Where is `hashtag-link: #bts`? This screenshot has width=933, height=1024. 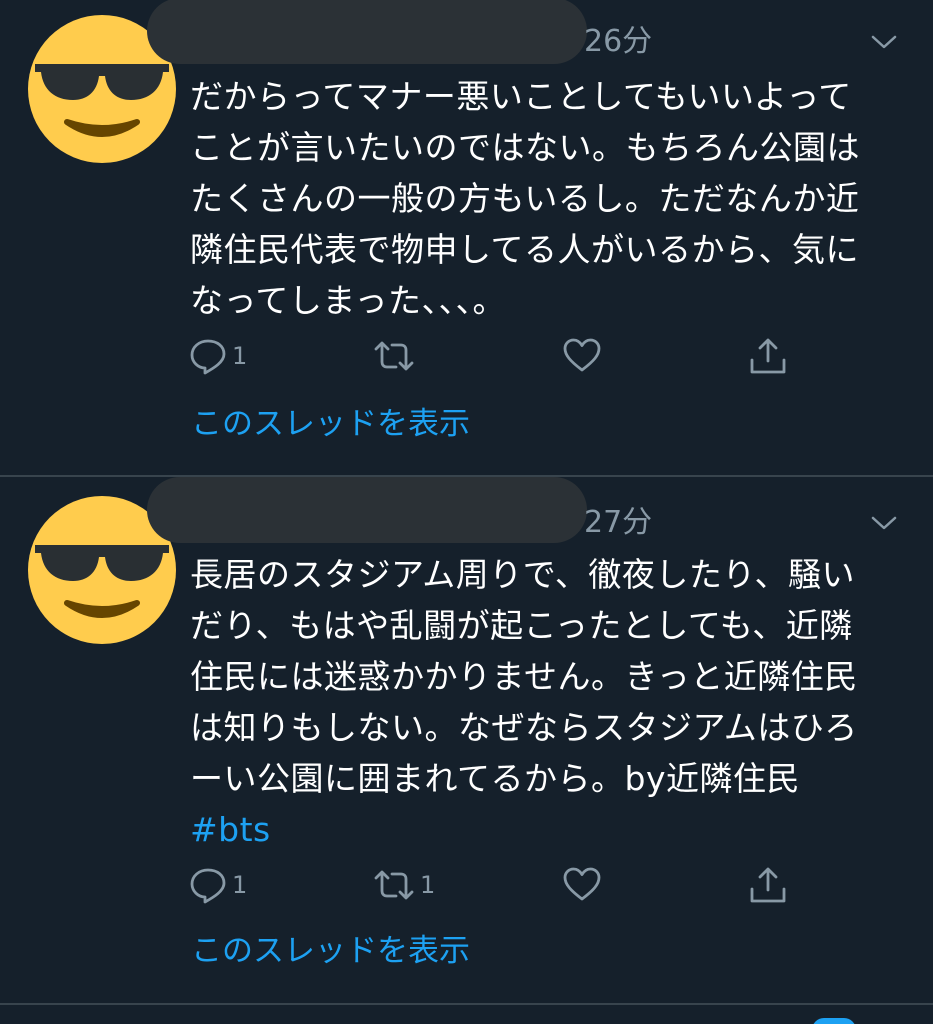
hashtag-link: #bts is located at coordinates (540, 829).